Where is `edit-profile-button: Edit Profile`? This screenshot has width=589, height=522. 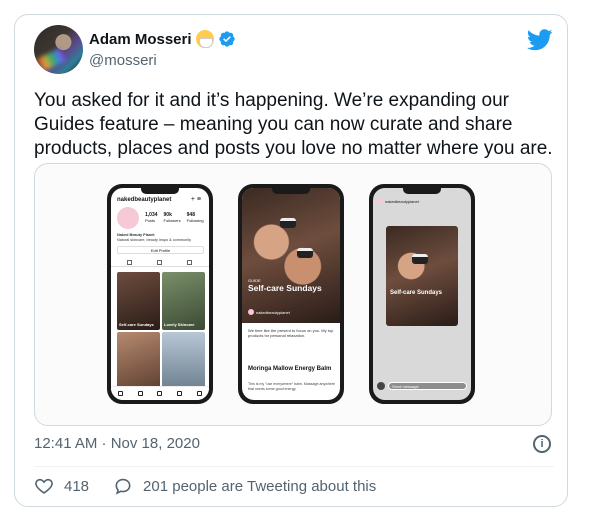
edit-profile-button: Edit Profile is located at coordinates (160, 250).